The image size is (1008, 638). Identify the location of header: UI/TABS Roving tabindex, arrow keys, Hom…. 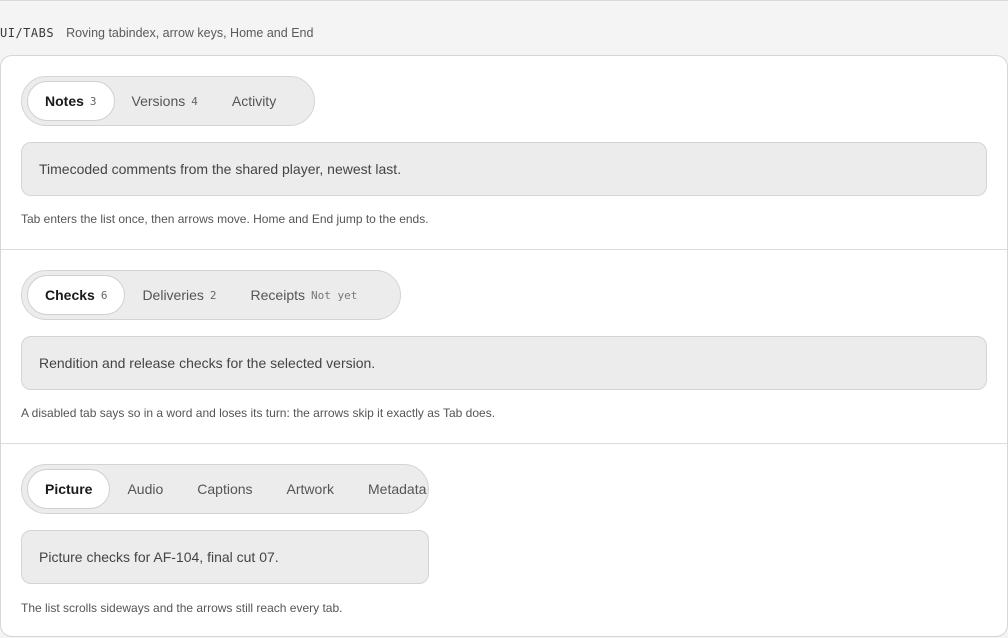
(156, 33).